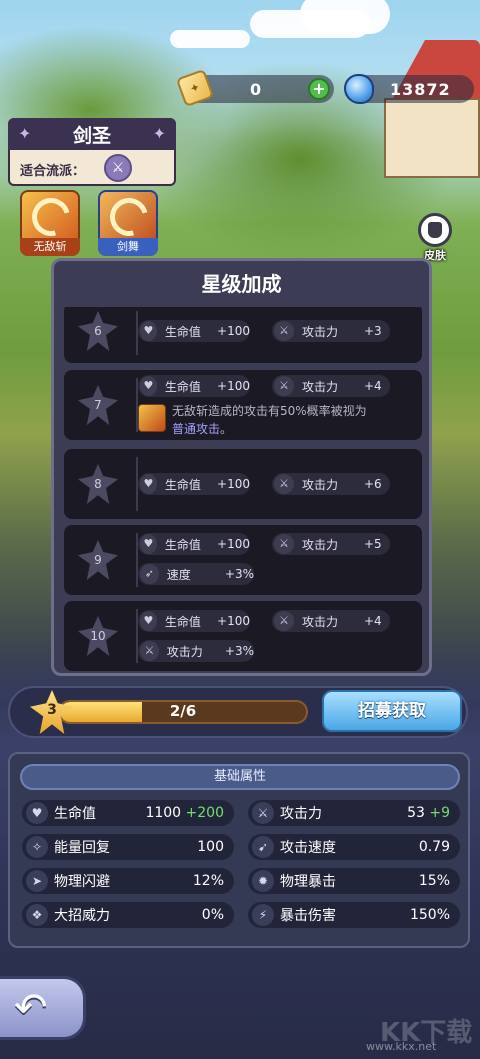 The width and height of the screenshot is (480, 1059). I want to click on tier-number: 9, so click(98, 560).